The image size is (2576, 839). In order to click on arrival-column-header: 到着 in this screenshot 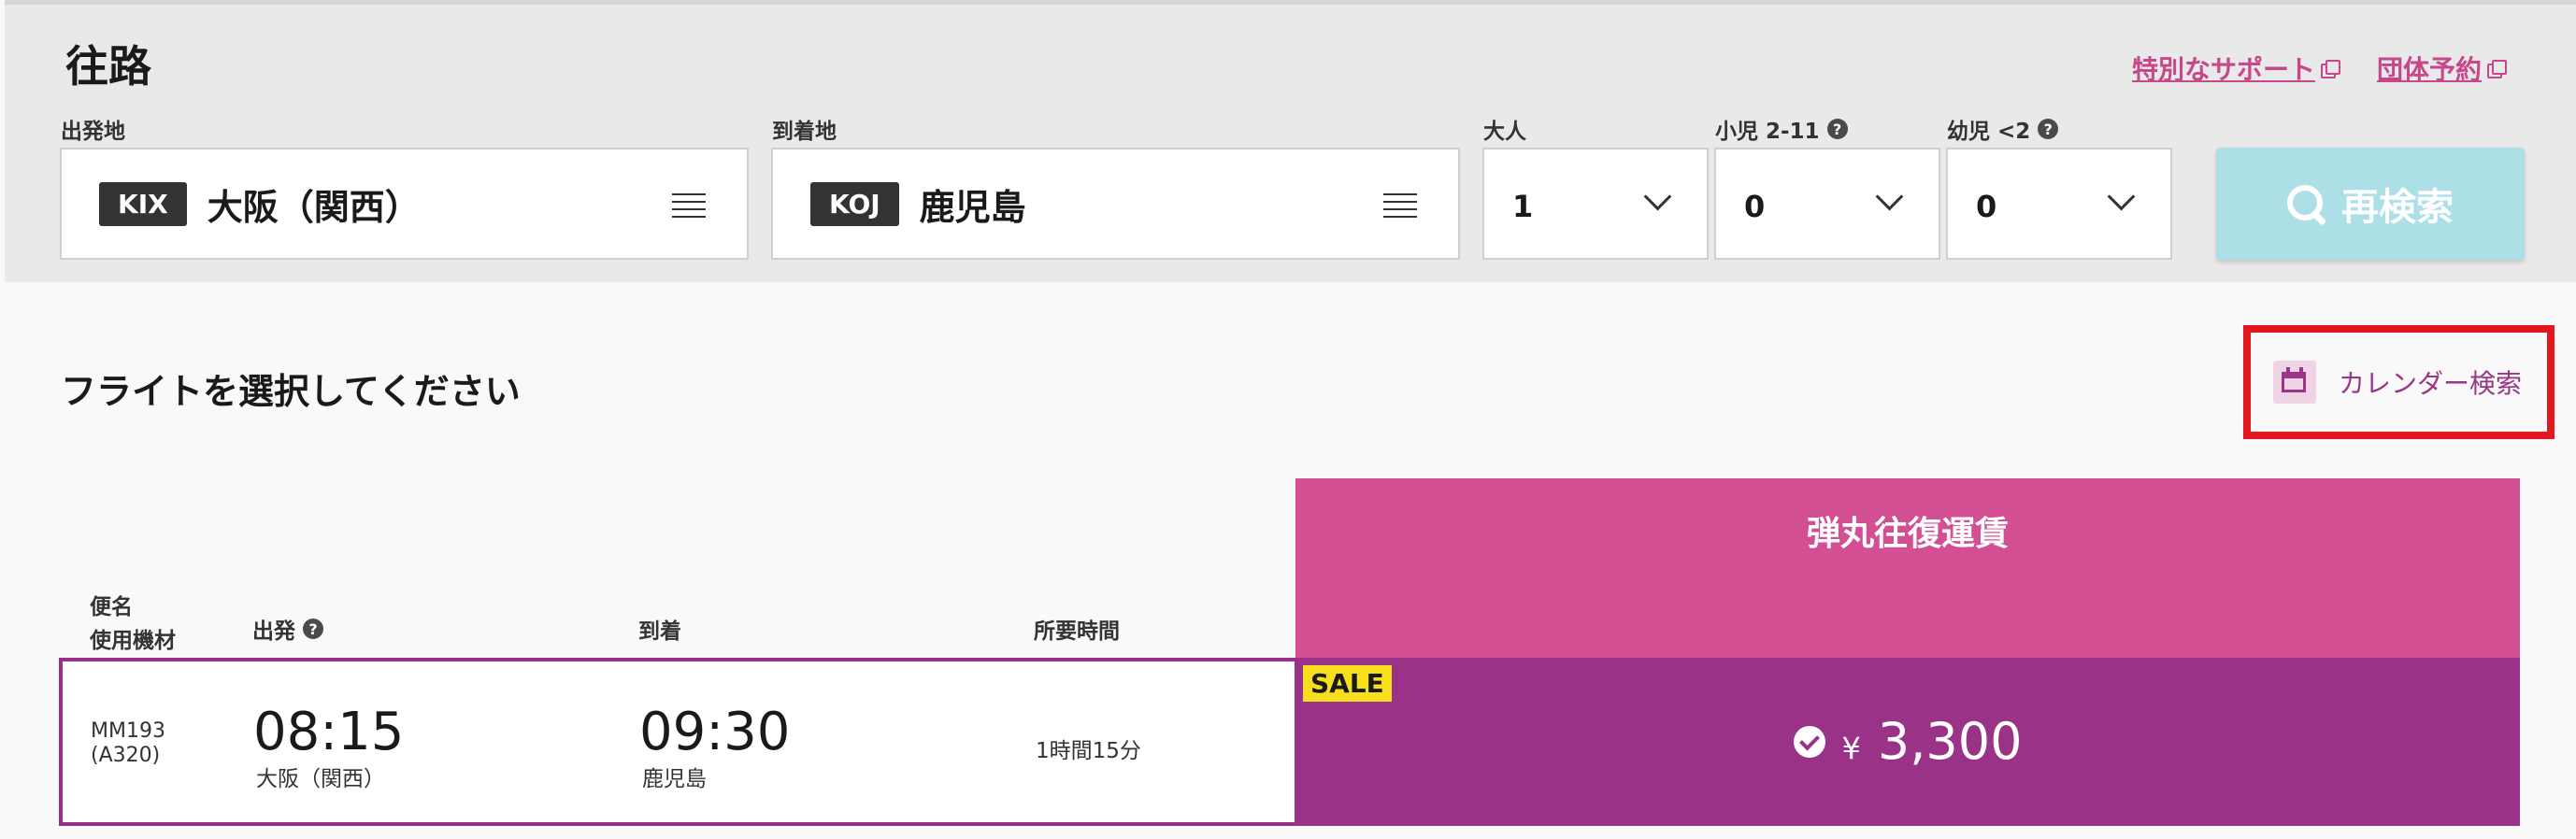, I will do `click(659, 631)`.